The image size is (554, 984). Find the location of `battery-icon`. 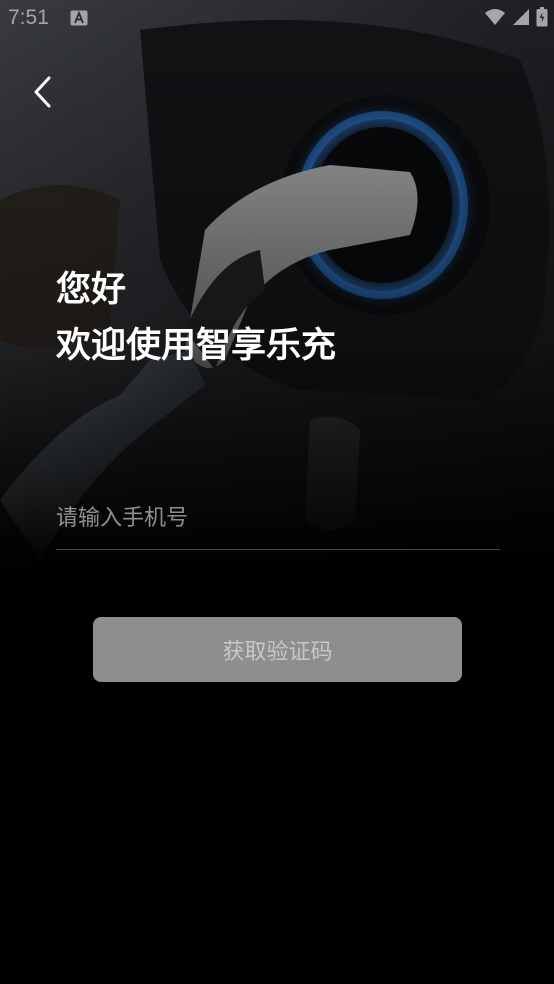

battery-icon is located at coordinates (542, 19).